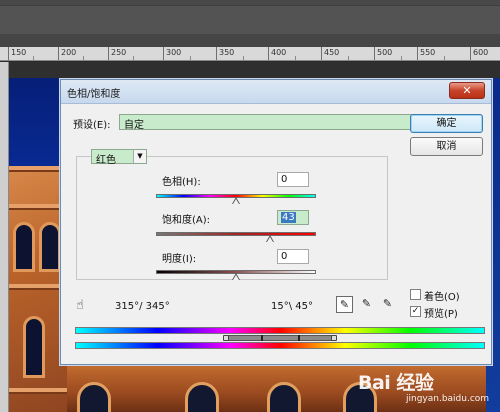 This screenshot has width=500, height=412. Describe the element at coordinates (293, 179) in the screenshot. I see `hue-input: 0` at that location.